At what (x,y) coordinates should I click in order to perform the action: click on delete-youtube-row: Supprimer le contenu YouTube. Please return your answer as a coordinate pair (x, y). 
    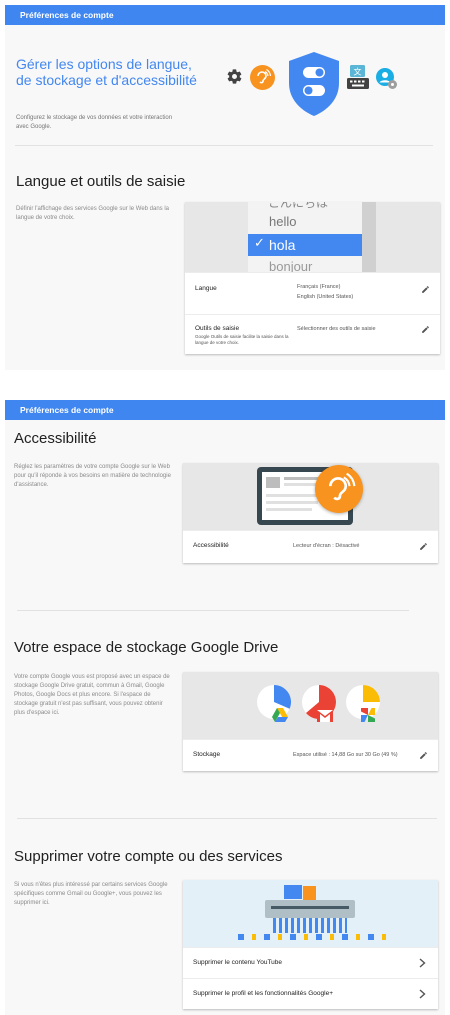
    Looking at the image, I should click on (310, 962).